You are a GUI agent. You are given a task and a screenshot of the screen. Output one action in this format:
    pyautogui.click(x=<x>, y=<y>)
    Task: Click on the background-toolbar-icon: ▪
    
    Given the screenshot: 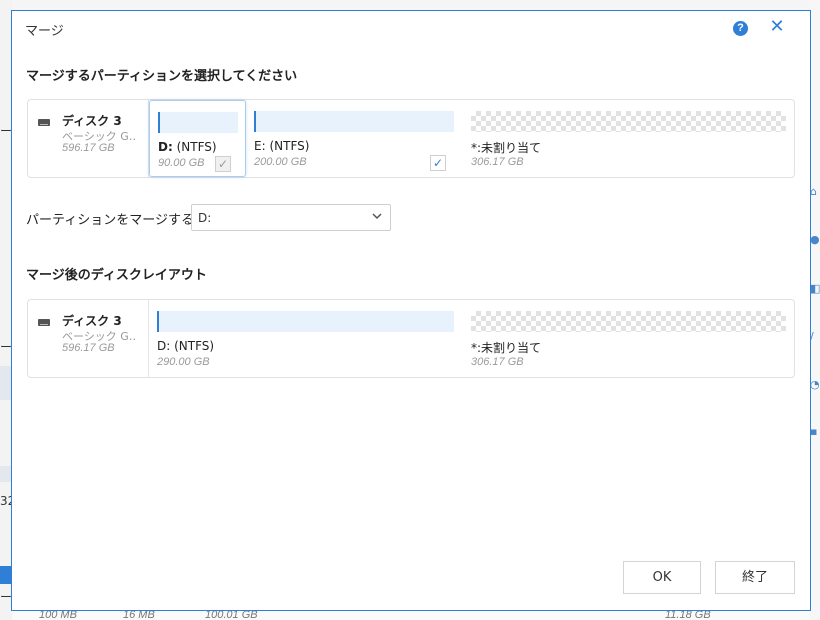 What is the action you would take?
    pyautogui.click(x=814, y=431)
    